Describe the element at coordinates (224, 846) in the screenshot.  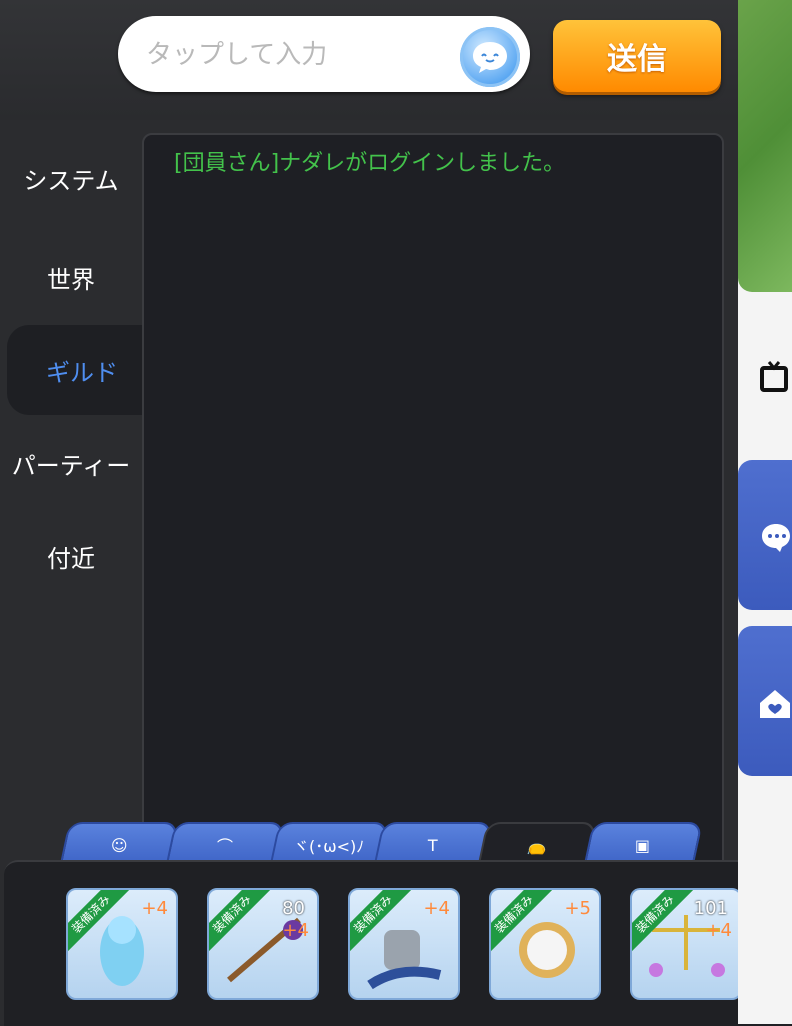
I see `pose-icon: ⌒` at that location.